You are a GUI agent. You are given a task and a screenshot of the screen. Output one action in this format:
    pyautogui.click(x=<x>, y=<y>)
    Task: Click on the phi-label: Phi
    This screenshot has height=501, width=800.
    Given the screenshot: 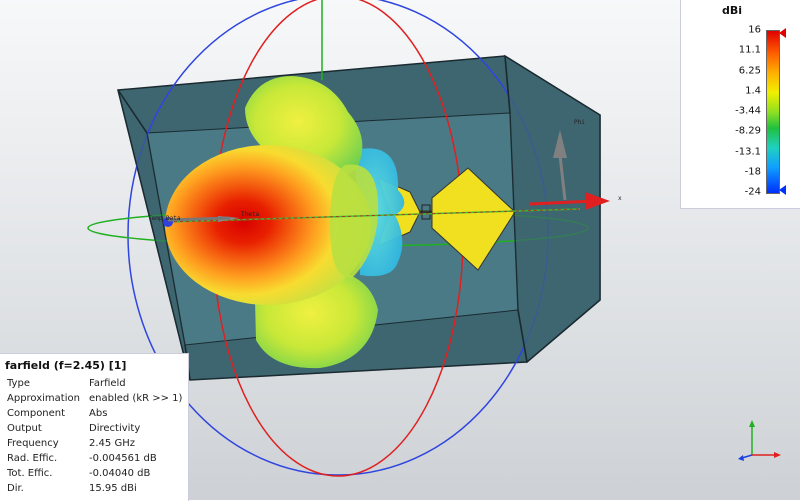 What is the action you would take?
    pyautogui.click(x=579, y=122)
    